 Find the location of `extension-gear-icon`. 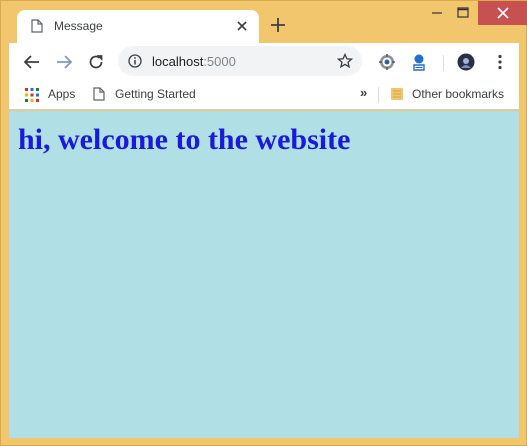

extension-gear-icon is located at coordinates (387, 62).